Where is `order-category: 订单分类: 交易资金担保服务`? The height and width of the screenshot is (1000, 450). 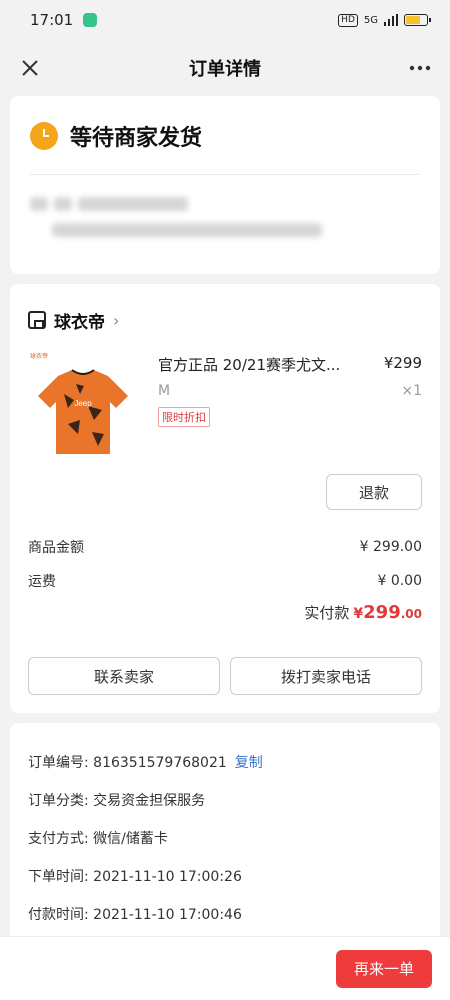
order-category: 订单分类: 交易资金担保服务 is located at coordinates (117, 801).